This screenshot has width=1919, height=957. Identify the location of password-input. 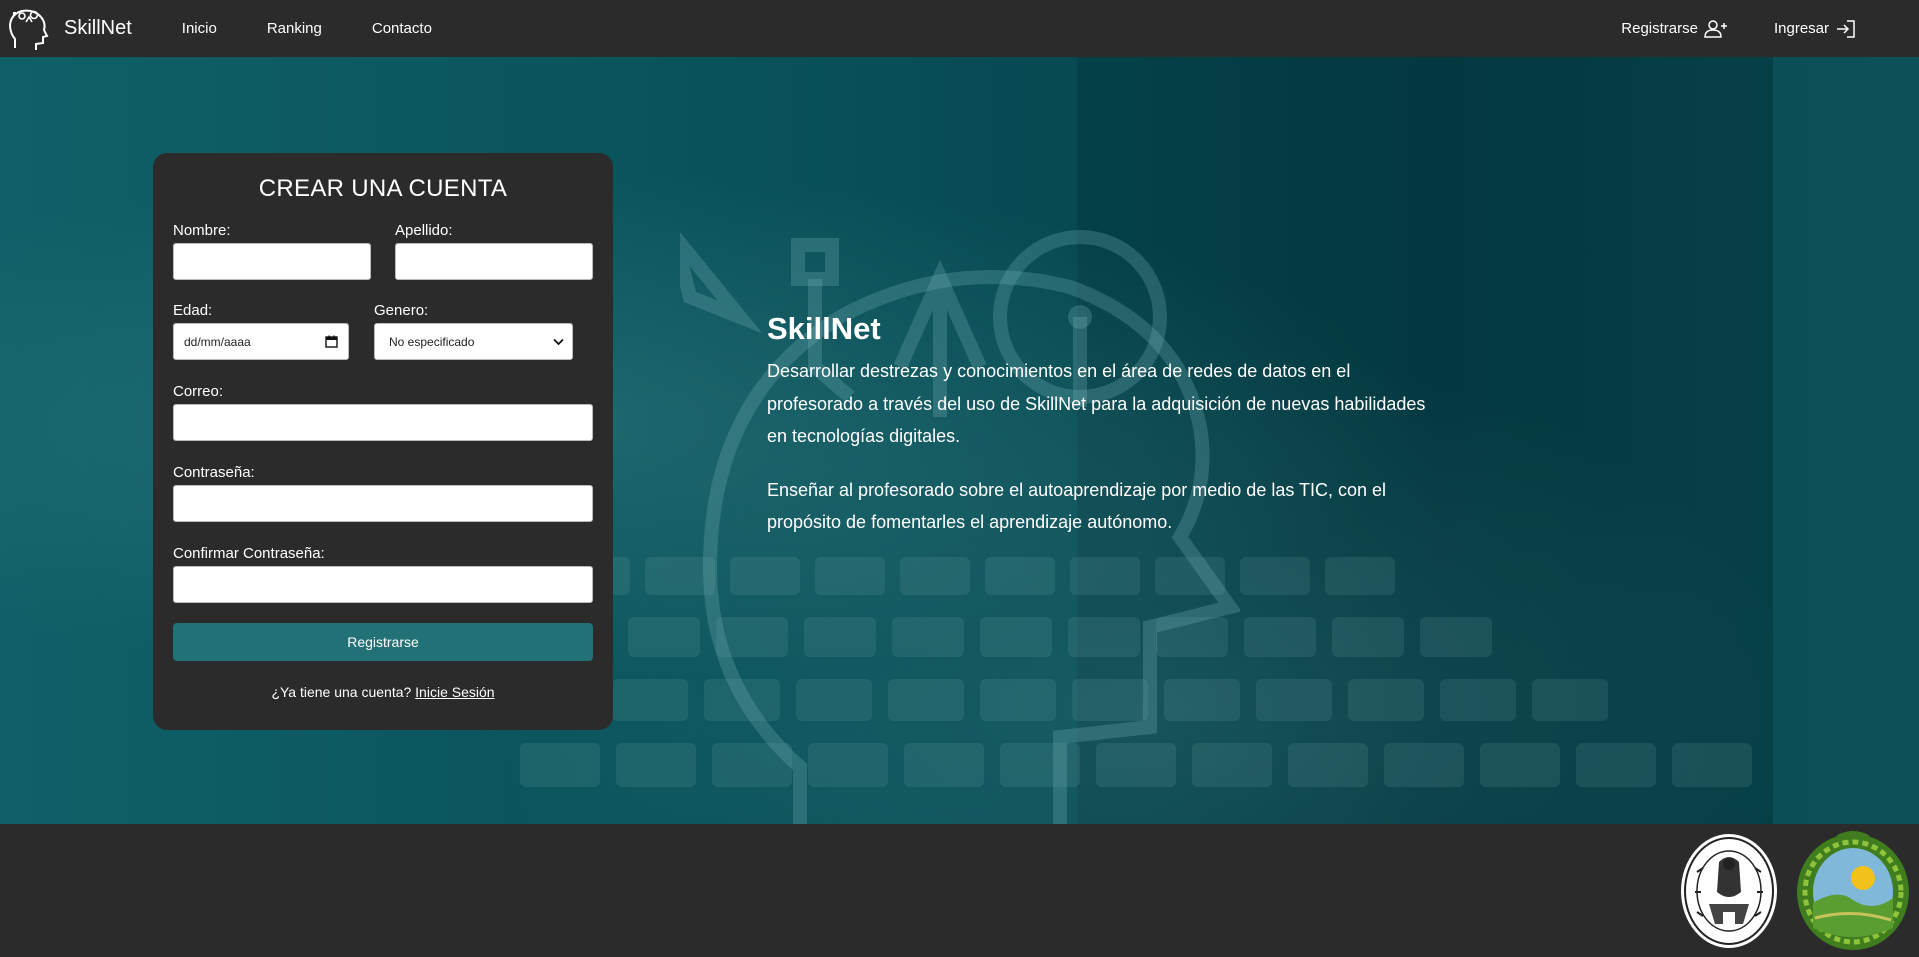
(383, 503).